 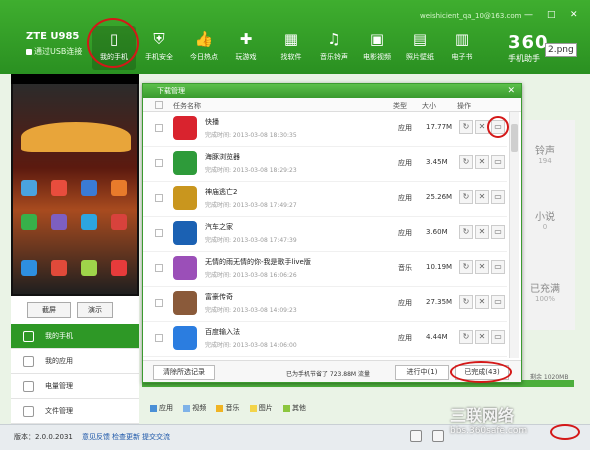 I want to click on legend-swatch, so click(x=253, y=408).